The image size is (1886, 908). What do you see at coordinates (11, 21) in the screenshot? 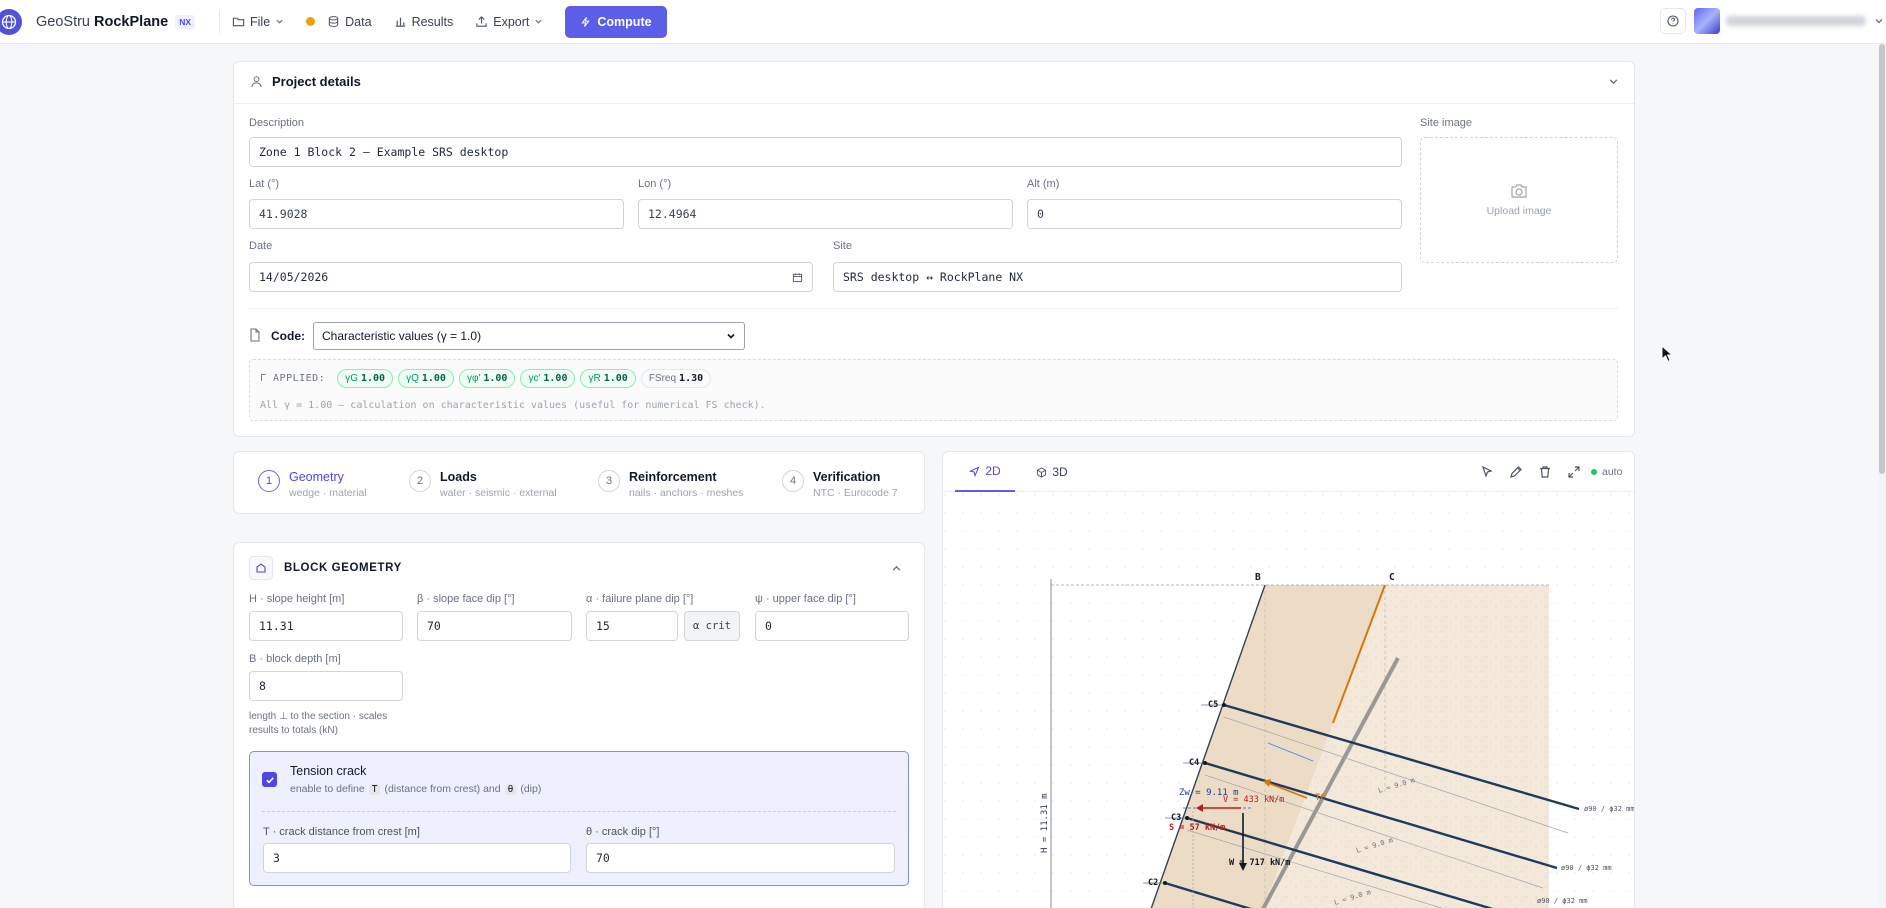
I see `globe-icon` at bounding box center [11, 21].